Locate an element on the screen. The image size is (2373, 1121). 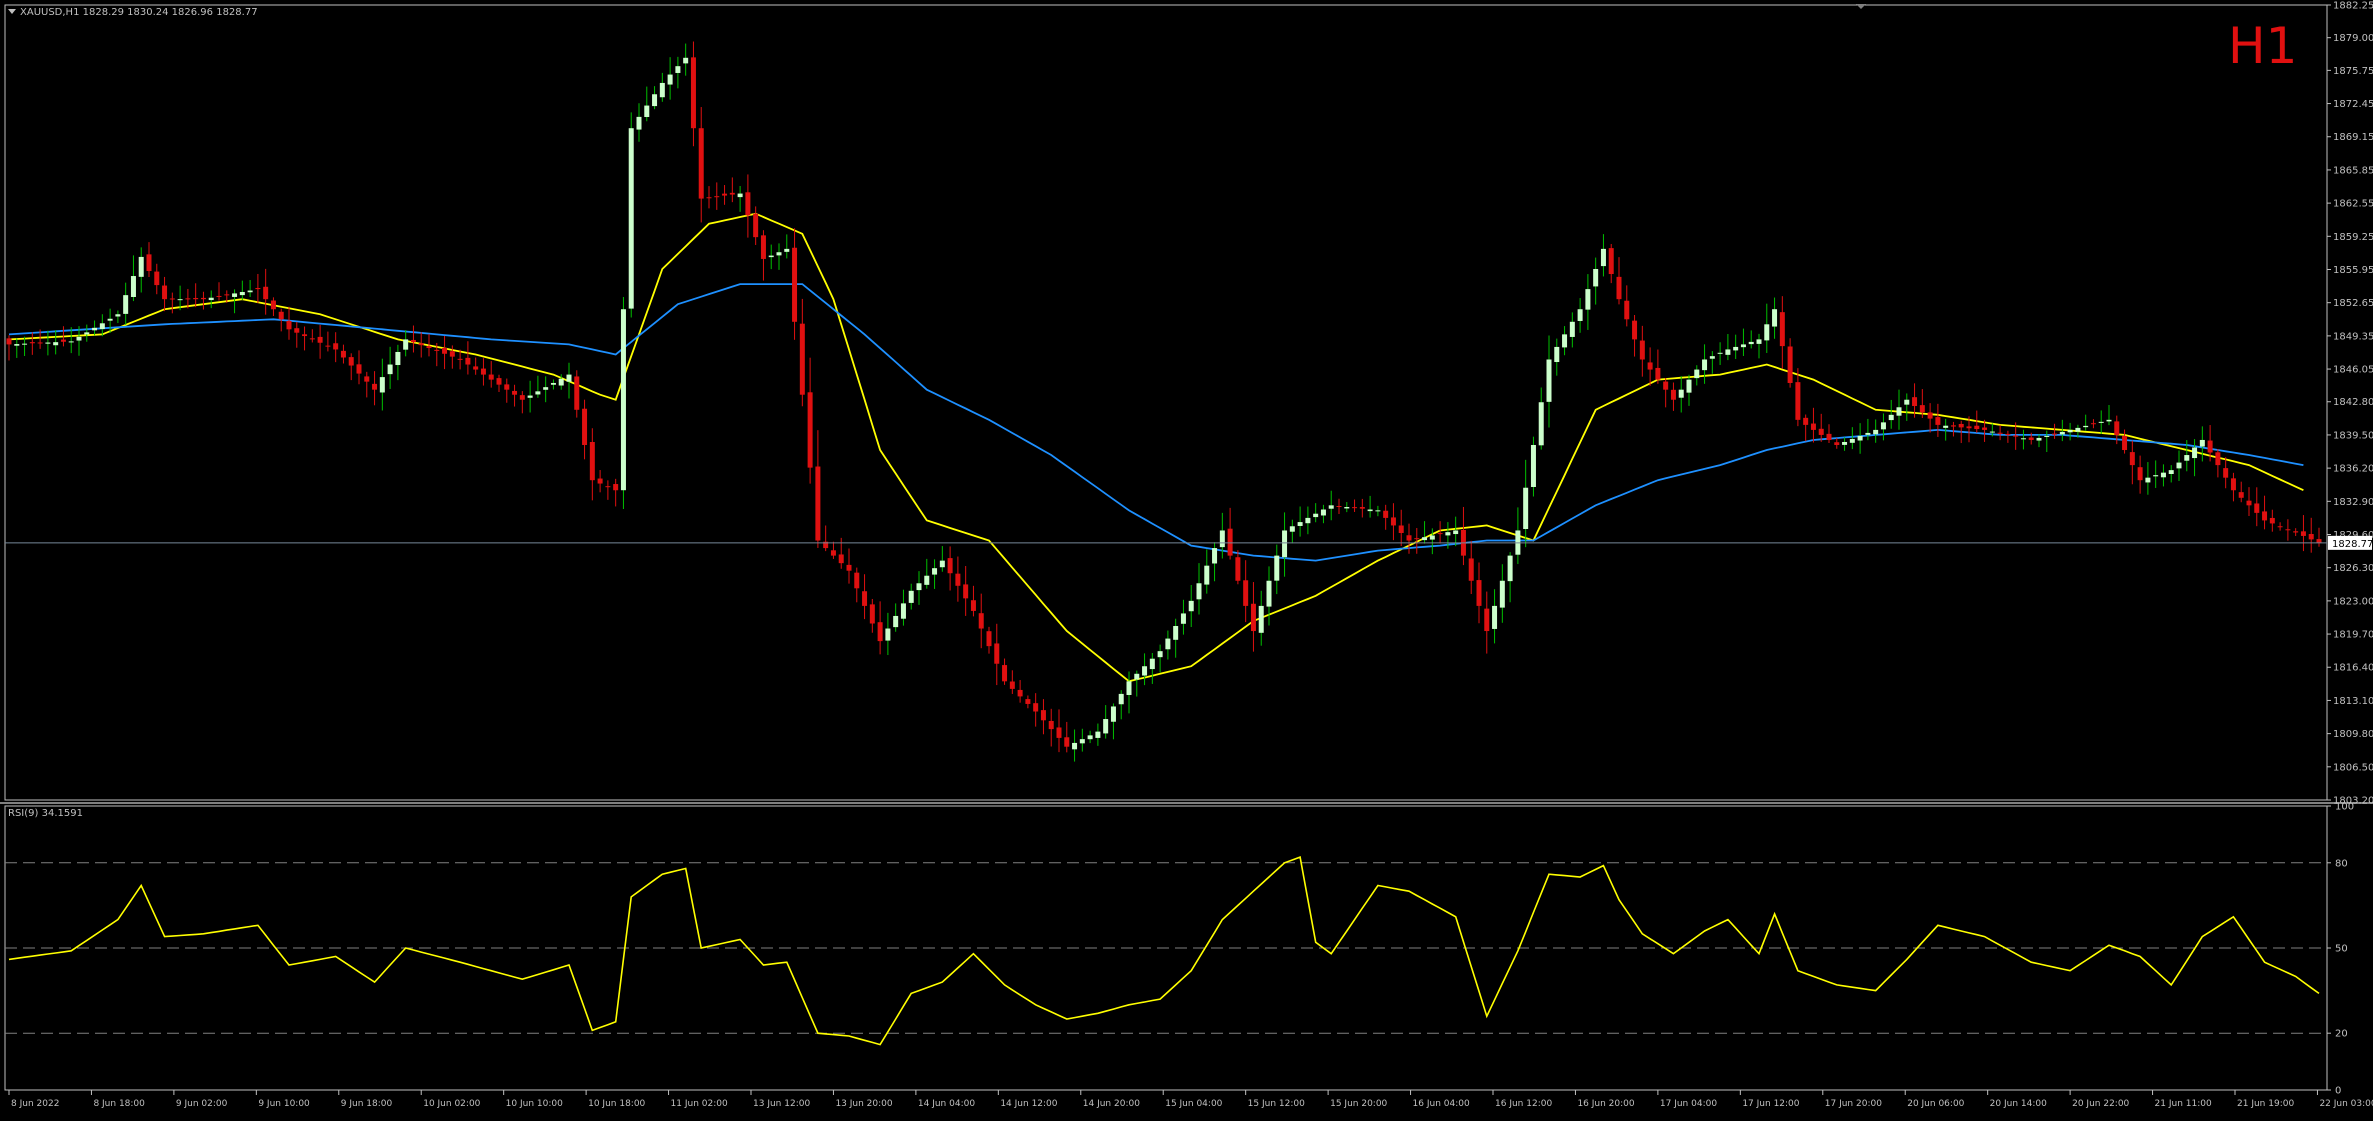
rsi-tick-label: 50 is located at coordinates (2341, 949).